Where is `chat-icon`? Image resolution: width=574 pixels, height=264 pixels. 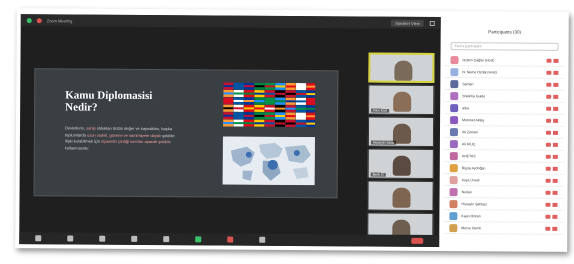 chat-icon is located at coordinates (166, 239).